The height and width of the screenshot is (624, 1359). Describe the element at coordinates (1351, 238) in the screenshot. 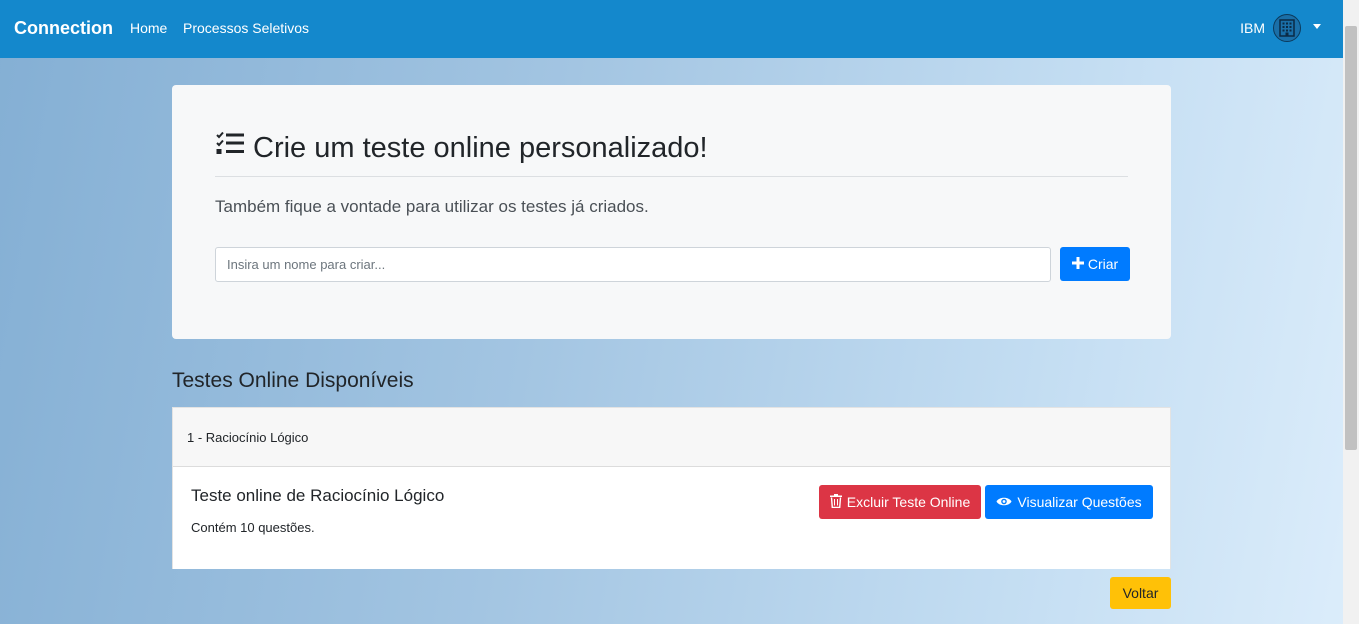

I see `scrollbar-thumb` at that location.